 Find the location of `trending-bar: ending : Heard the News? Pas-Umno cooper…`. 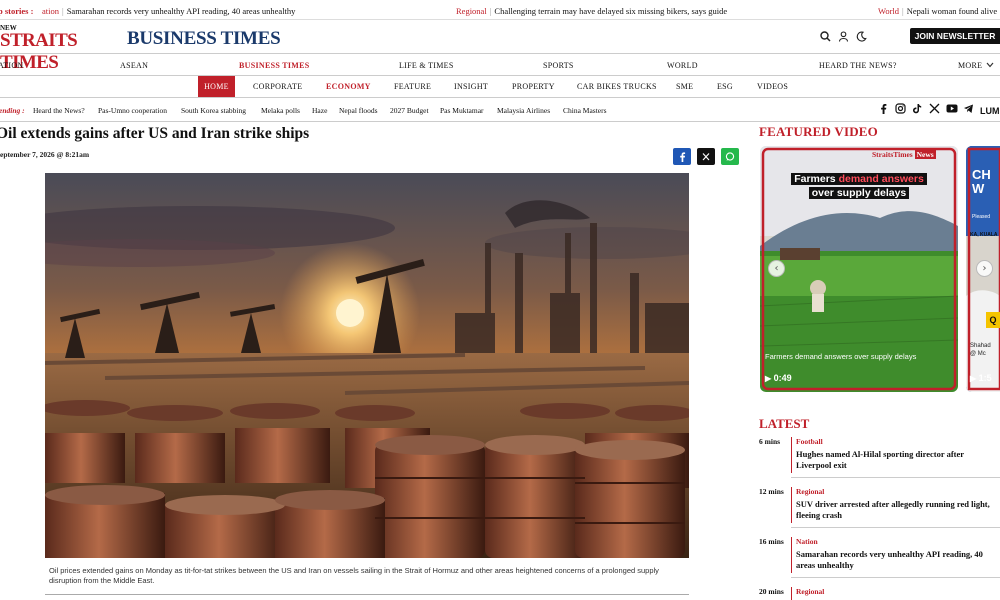

trending-bar: ending : Heard the News? Pas-Umno cooper… is located at coordinates (500, 110).